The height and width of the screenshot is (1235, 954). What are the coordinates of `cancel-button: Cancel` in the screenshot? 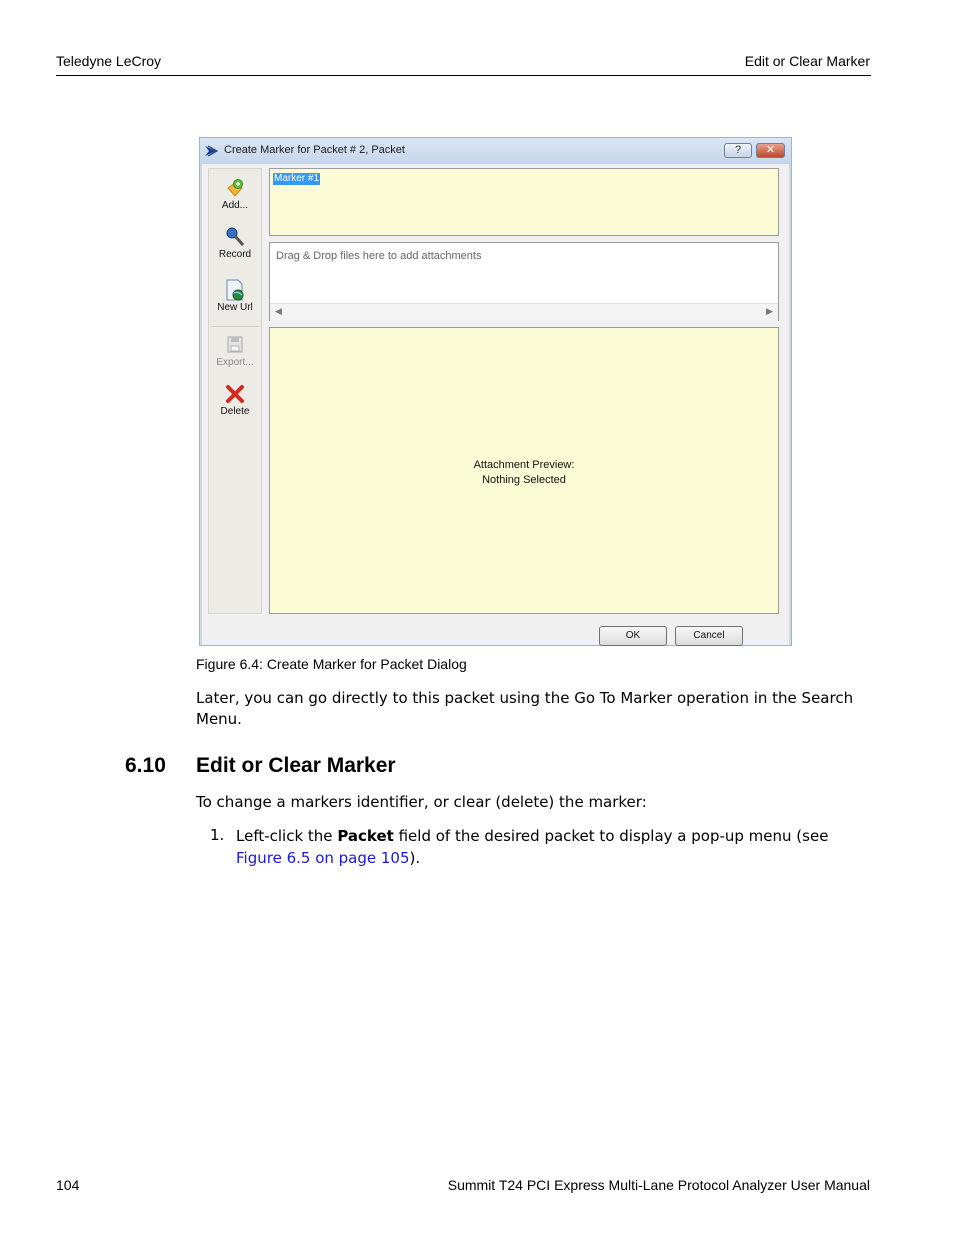 It's located at (709, 636).